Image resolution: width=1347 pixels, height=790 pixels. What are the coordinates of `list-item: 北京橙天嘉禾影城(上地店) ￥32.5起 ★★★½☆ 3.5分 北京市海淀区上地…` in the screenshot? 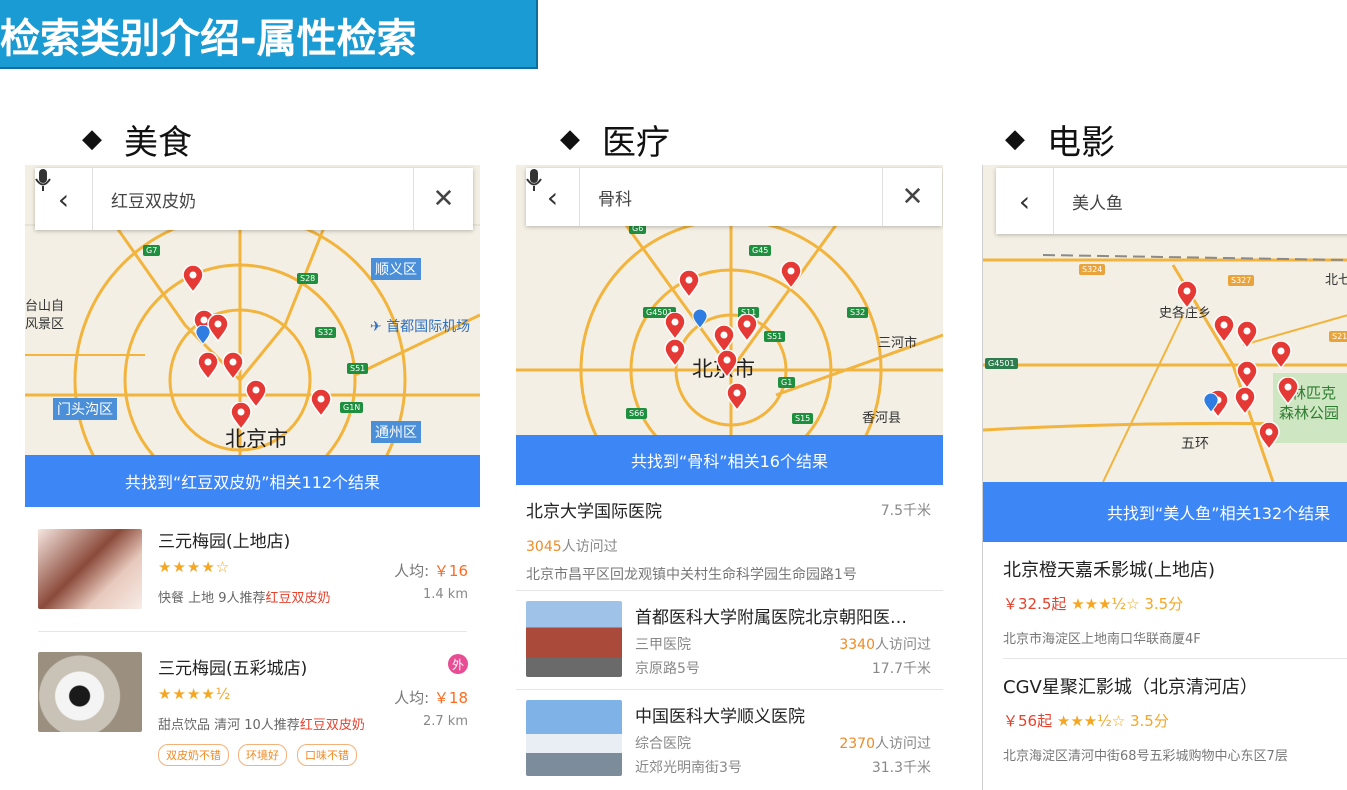 It's located at (1165, 600).